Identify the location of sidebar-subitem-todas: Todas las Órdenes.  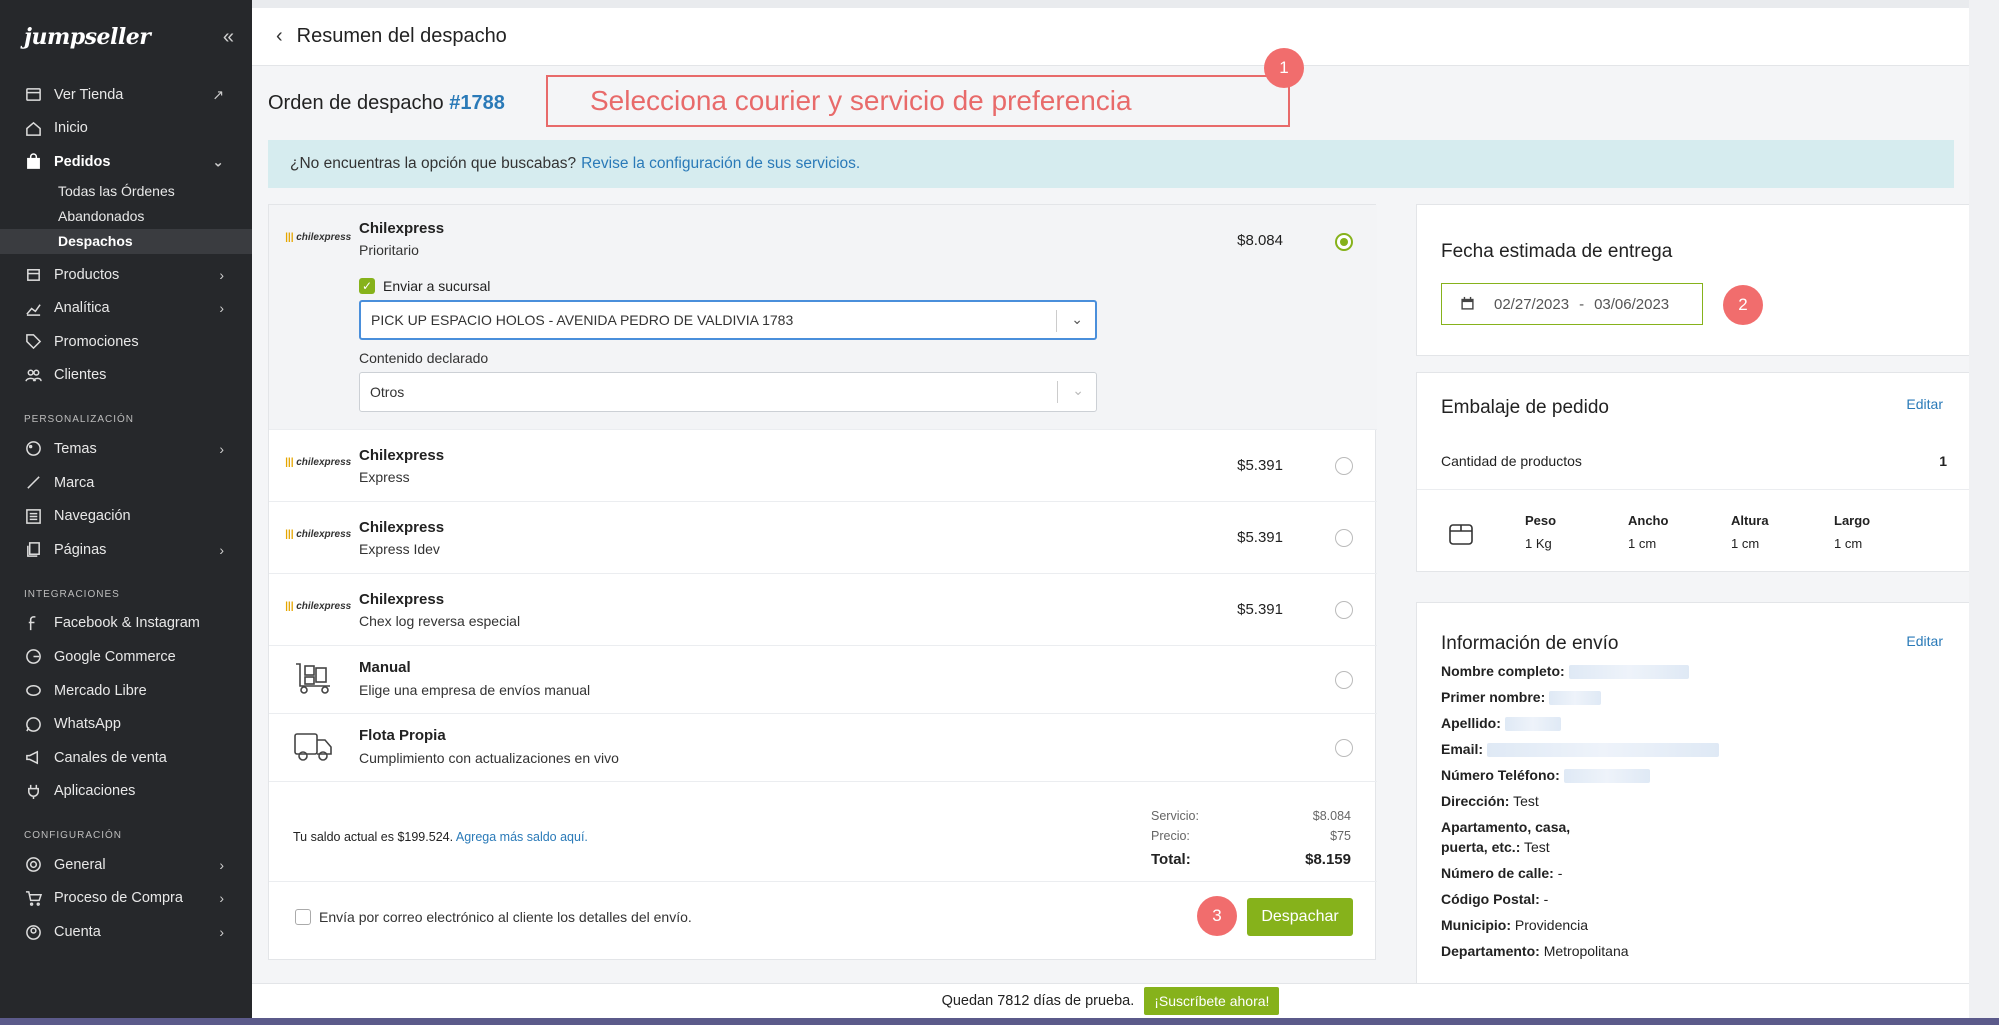
(126, 191).